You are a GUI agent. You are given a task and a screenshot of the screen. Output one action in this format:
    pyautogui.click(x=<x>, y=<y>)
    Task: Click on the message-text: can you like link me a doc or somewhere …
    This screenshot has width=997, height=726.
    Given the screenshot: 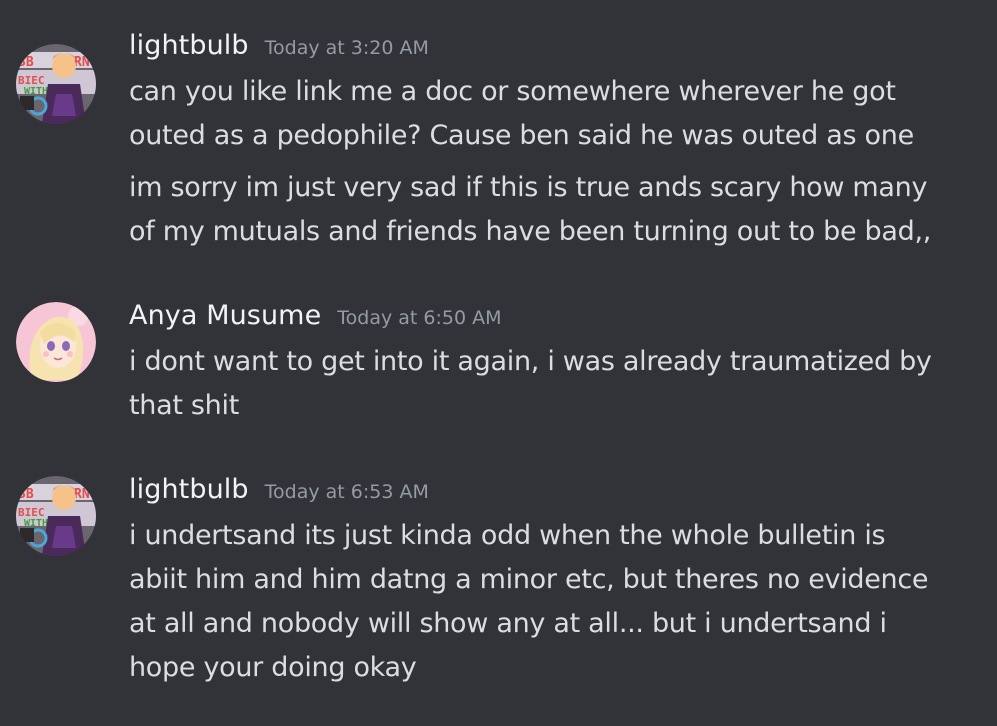 What is the action you would take?
    pyautogui.click(x=543, y=114)
    